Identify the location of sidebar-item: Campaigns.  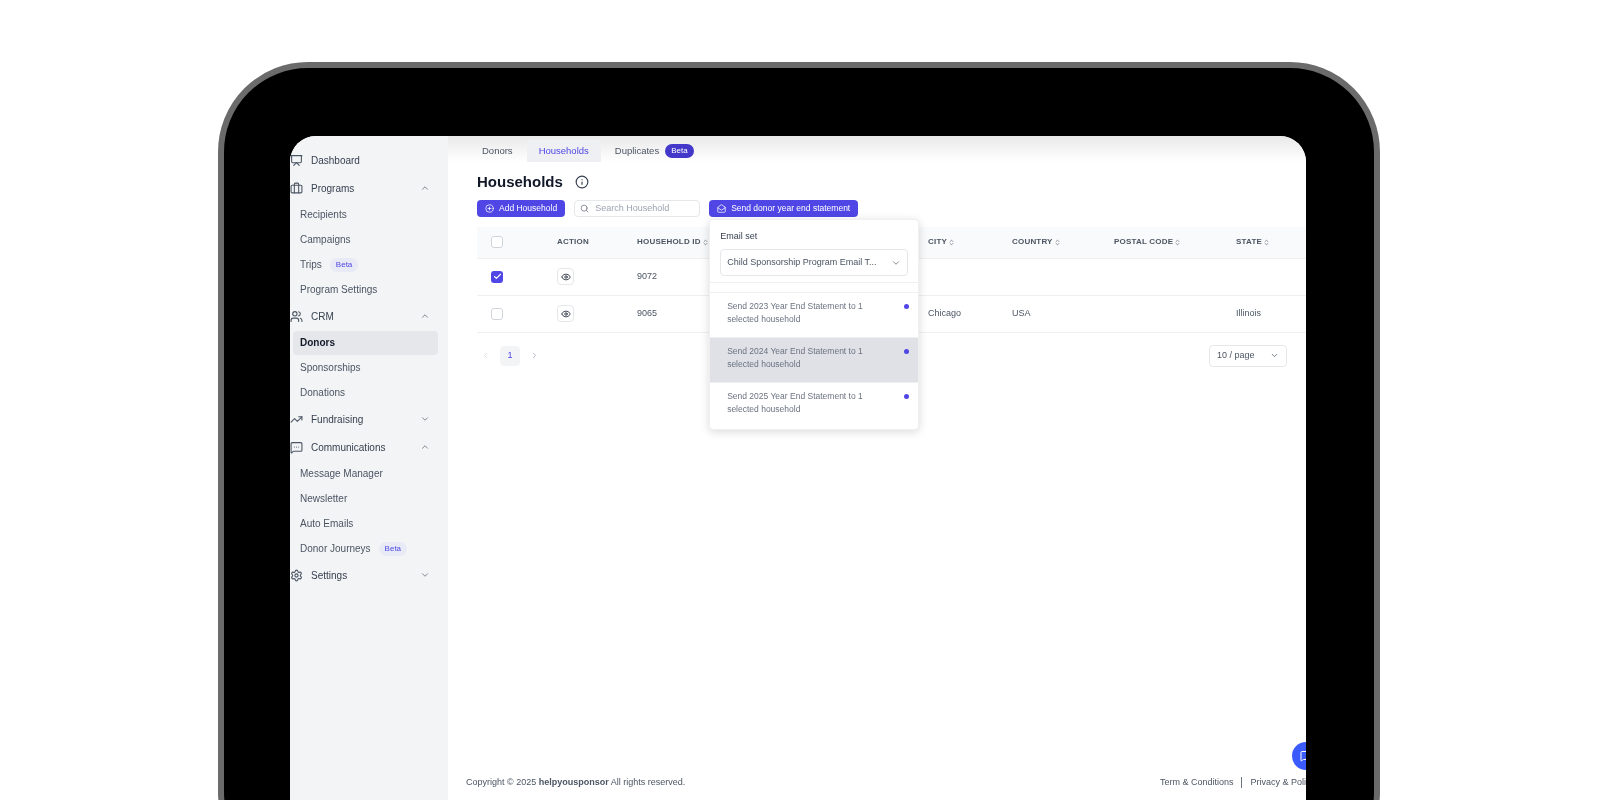
(365, 239).